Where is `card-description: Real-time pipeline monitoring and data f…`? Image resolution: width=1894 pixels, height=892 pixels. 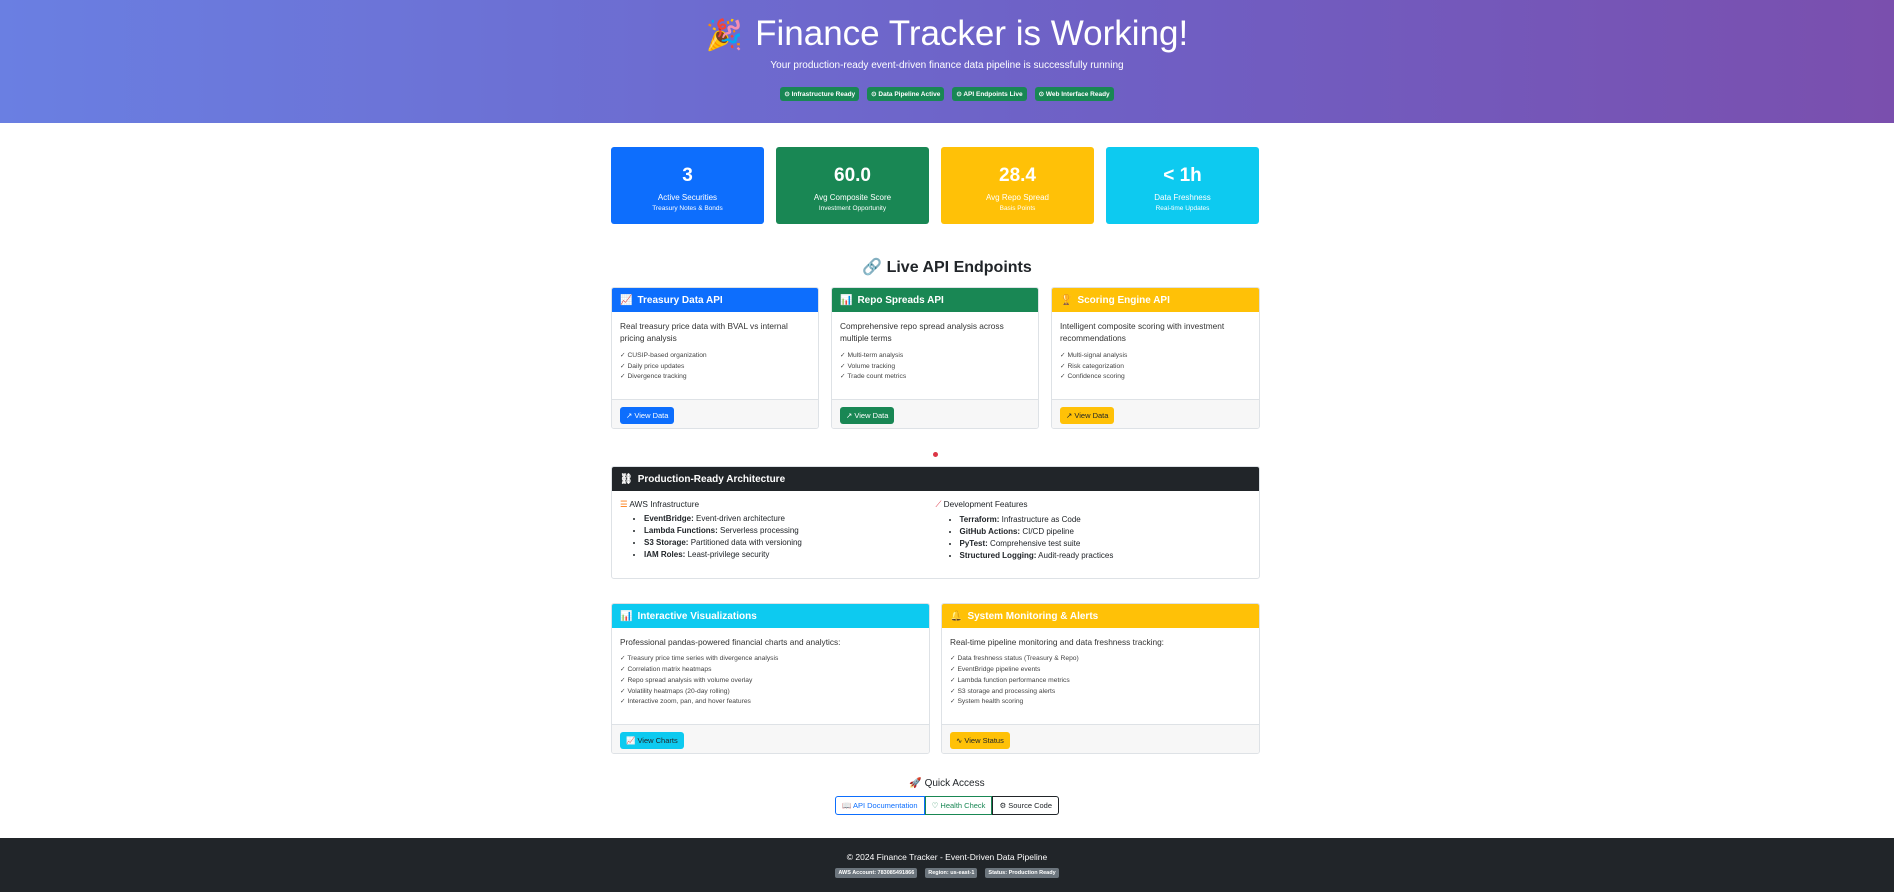 card-description: Real-time pipeline monitoring and data f… is located at coordinates (1057, 642).